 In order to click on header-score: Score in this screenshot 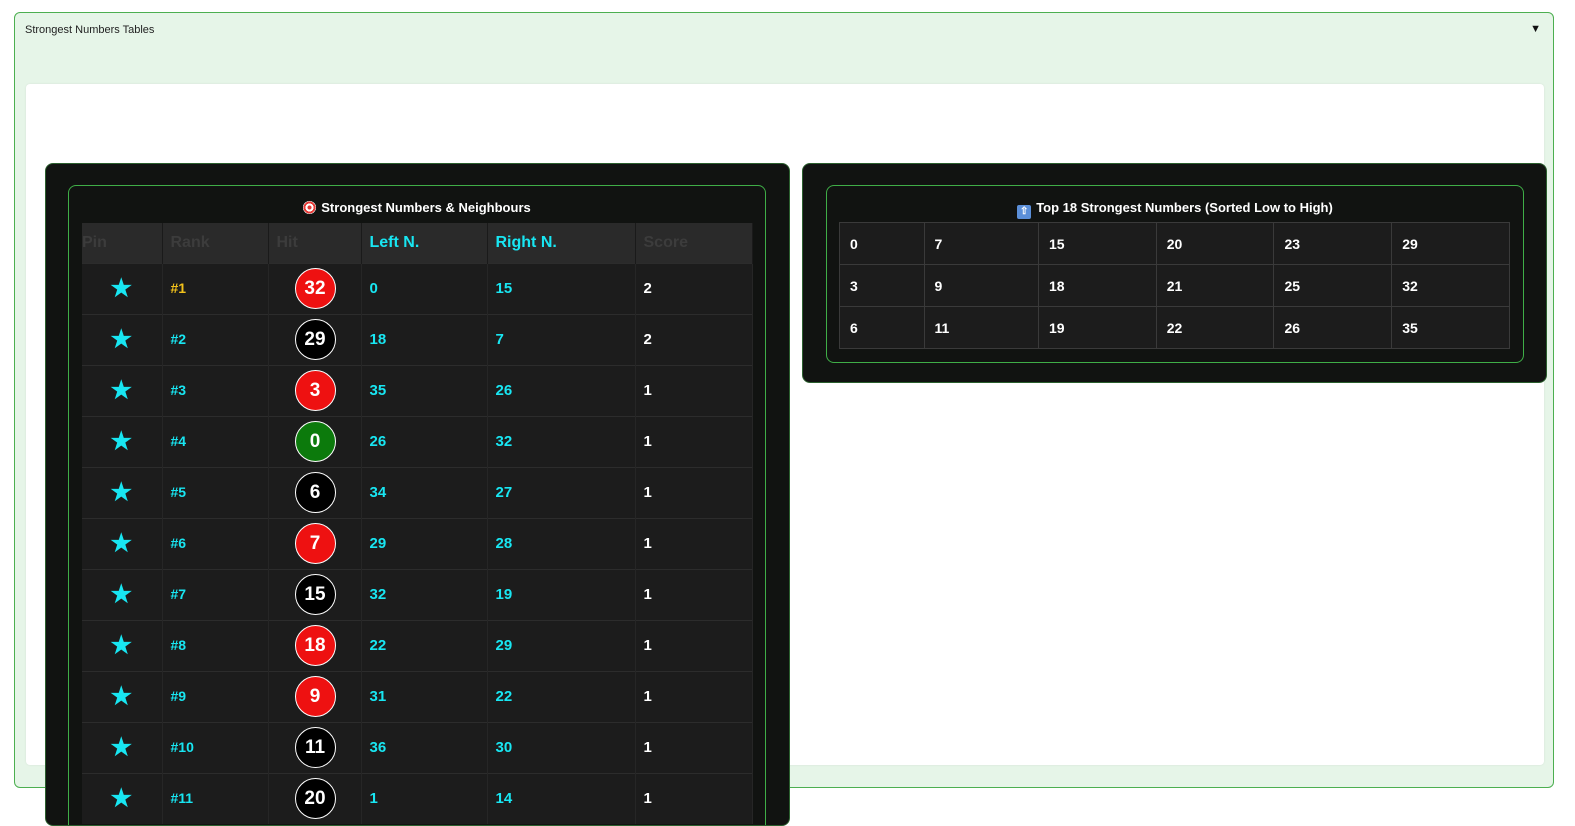, I will do `click(694, 243)`.